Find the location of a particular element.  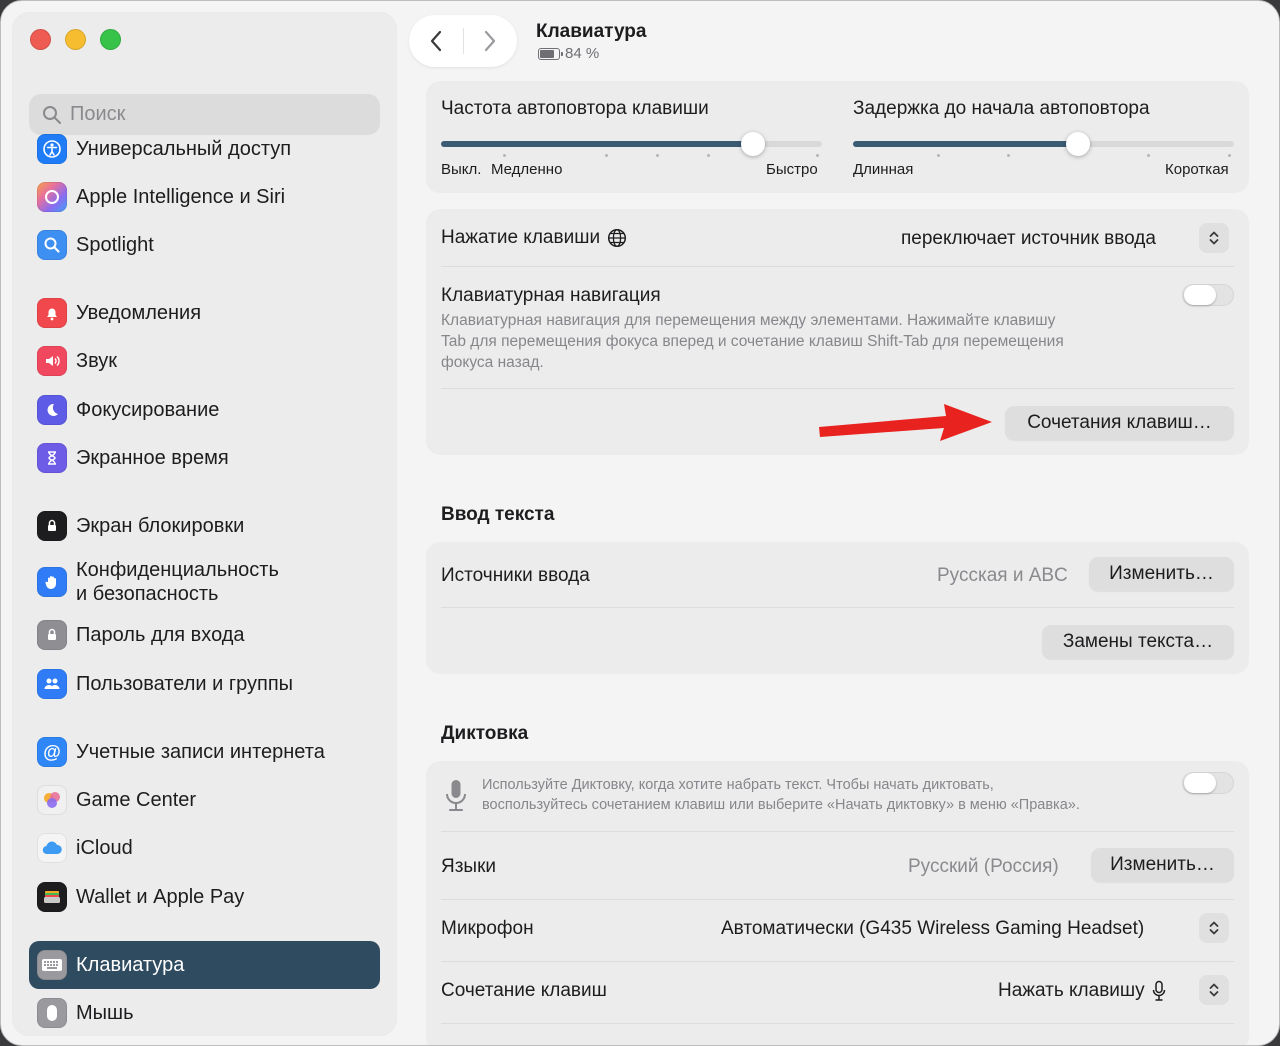

dictation-languages-label: Языки is located at coordinates (469, 866).